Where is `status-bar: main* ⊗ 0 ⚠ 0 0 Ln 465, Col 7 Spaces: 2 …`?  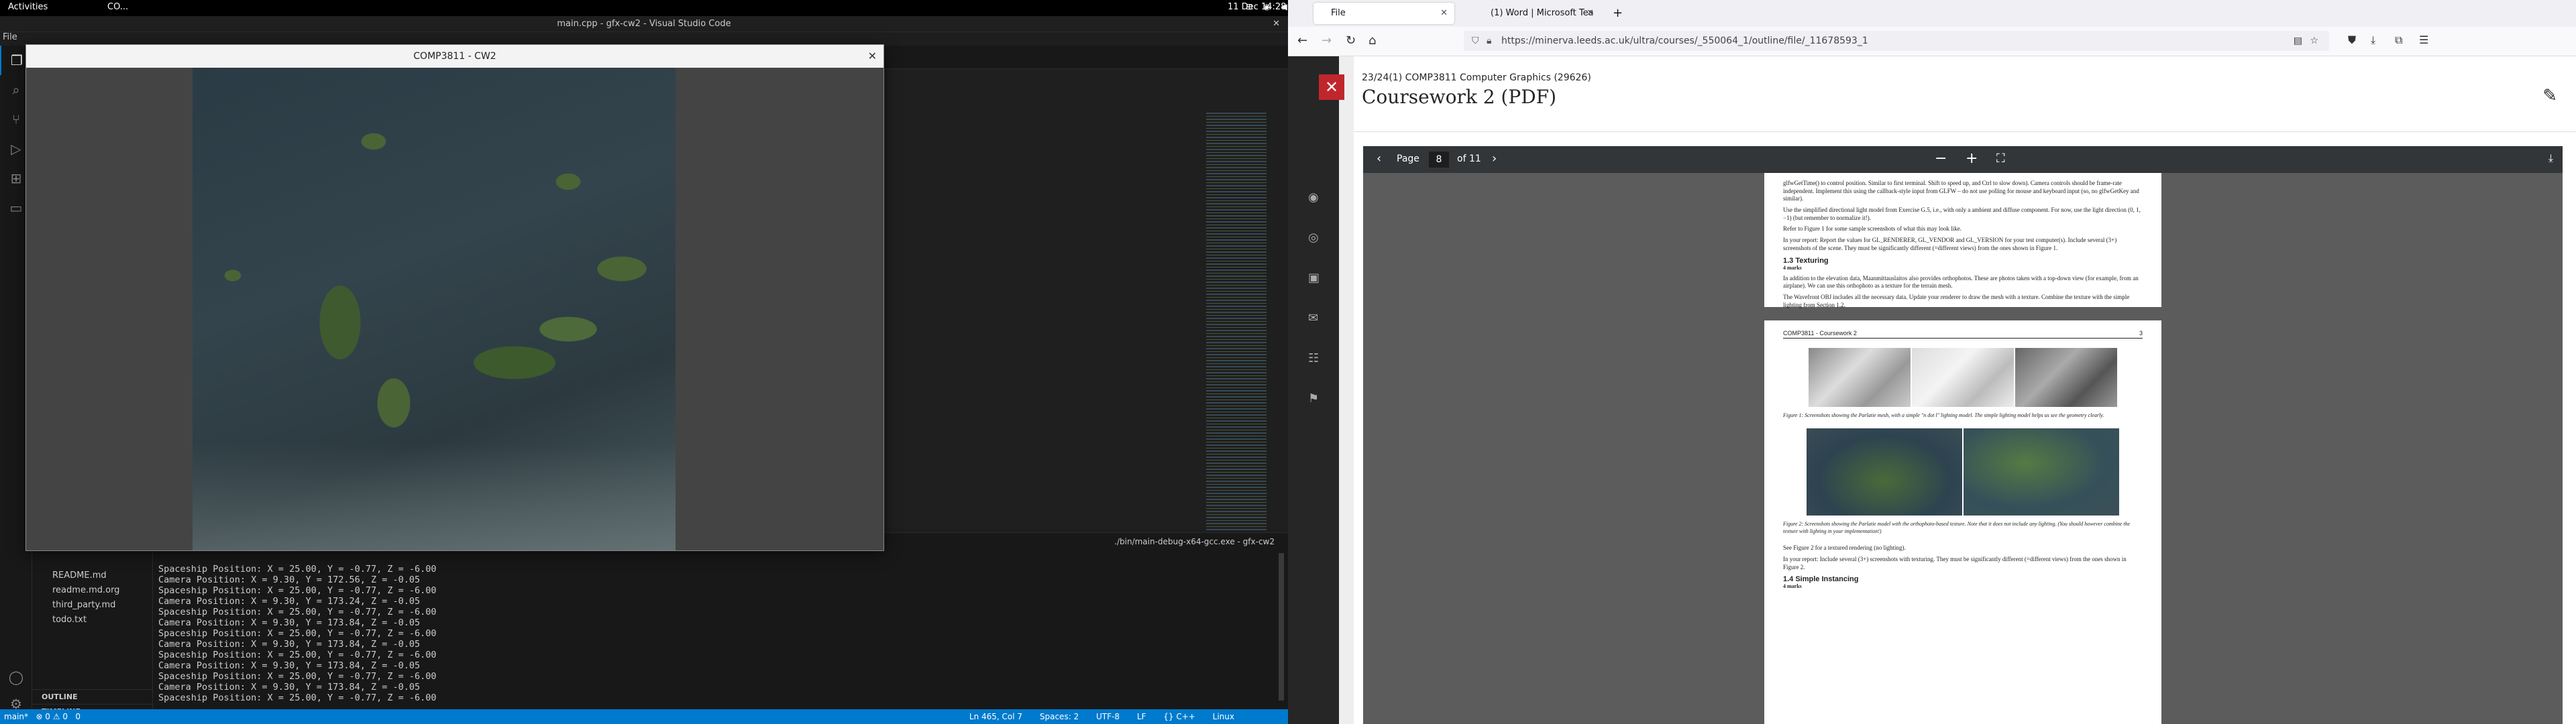
status-bar: main* ⊗ 0 ⚠ 0 0 Ln 465, Col 7 Spaces: 2 … is located at coordinates (644, 717).